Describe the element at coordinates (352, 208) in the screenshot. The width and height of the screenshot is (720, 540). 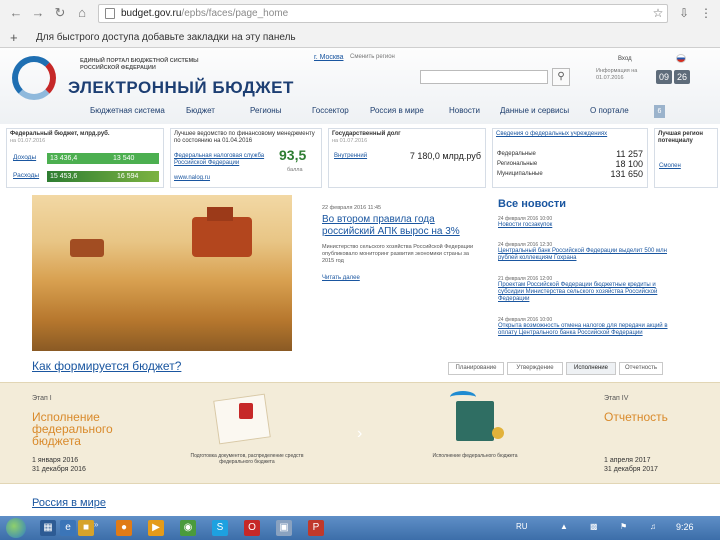
I see `featured-date: 22 февраля 2016 11:45` at that location.